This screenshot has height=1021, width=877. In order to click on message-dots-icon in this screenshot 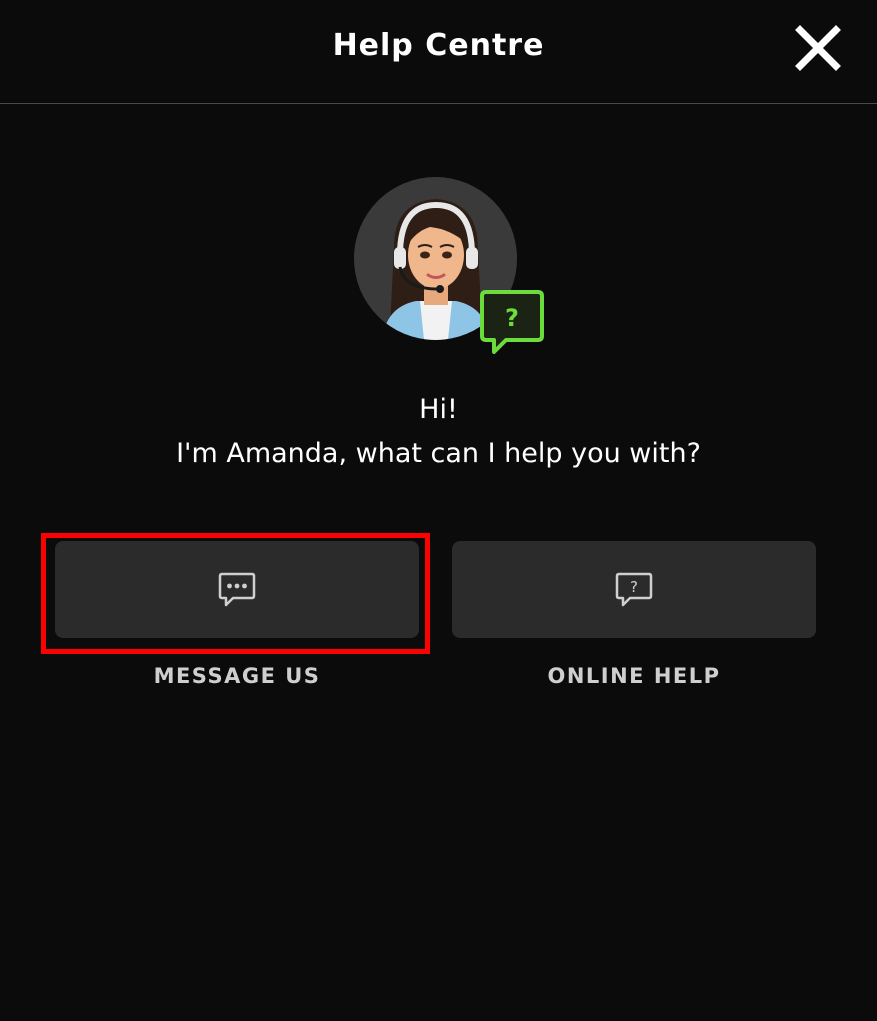, I will do `click(237, 589)`.